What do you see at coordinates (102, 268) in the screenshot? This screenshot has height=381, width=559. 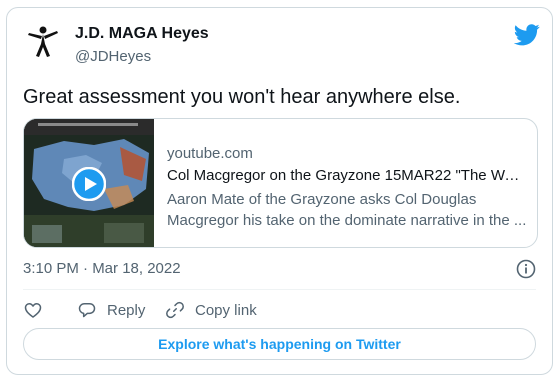 I see `tweet-timestamp: 3:10 PM · Mar 18, 2022` at bounding box center [102, 268].